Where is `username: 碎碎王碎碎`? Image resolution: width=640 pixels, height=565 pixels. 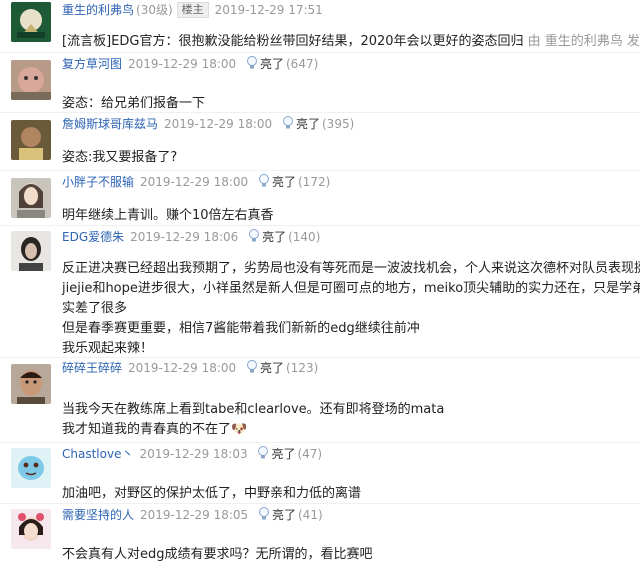 username: 碎碎王碎碎 is located at coordinates (92, 368).